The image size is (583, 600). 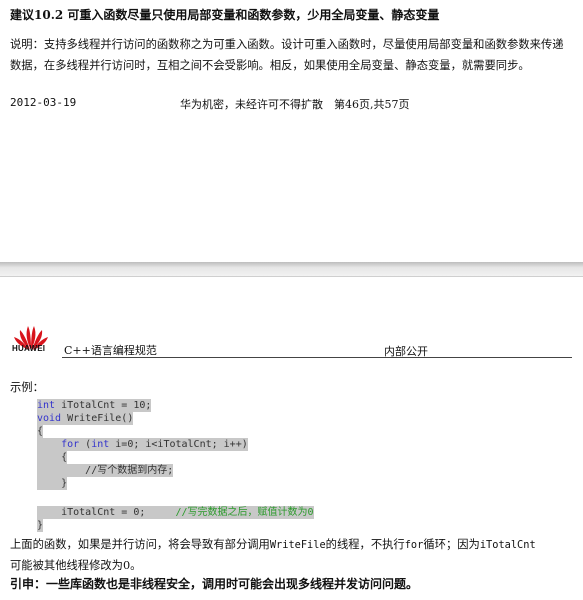 I want to click on code-line: //写个数据到内存;, so click(x=105, y=470).